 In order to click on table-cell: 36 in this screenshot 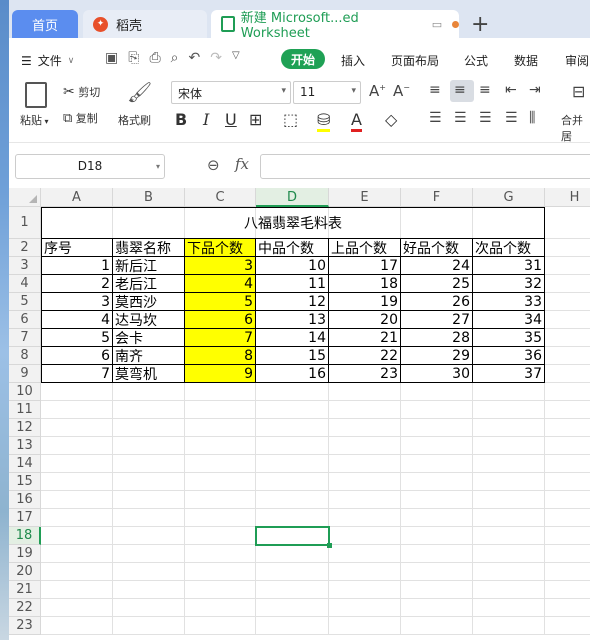, I will do `click(509, 356)`.